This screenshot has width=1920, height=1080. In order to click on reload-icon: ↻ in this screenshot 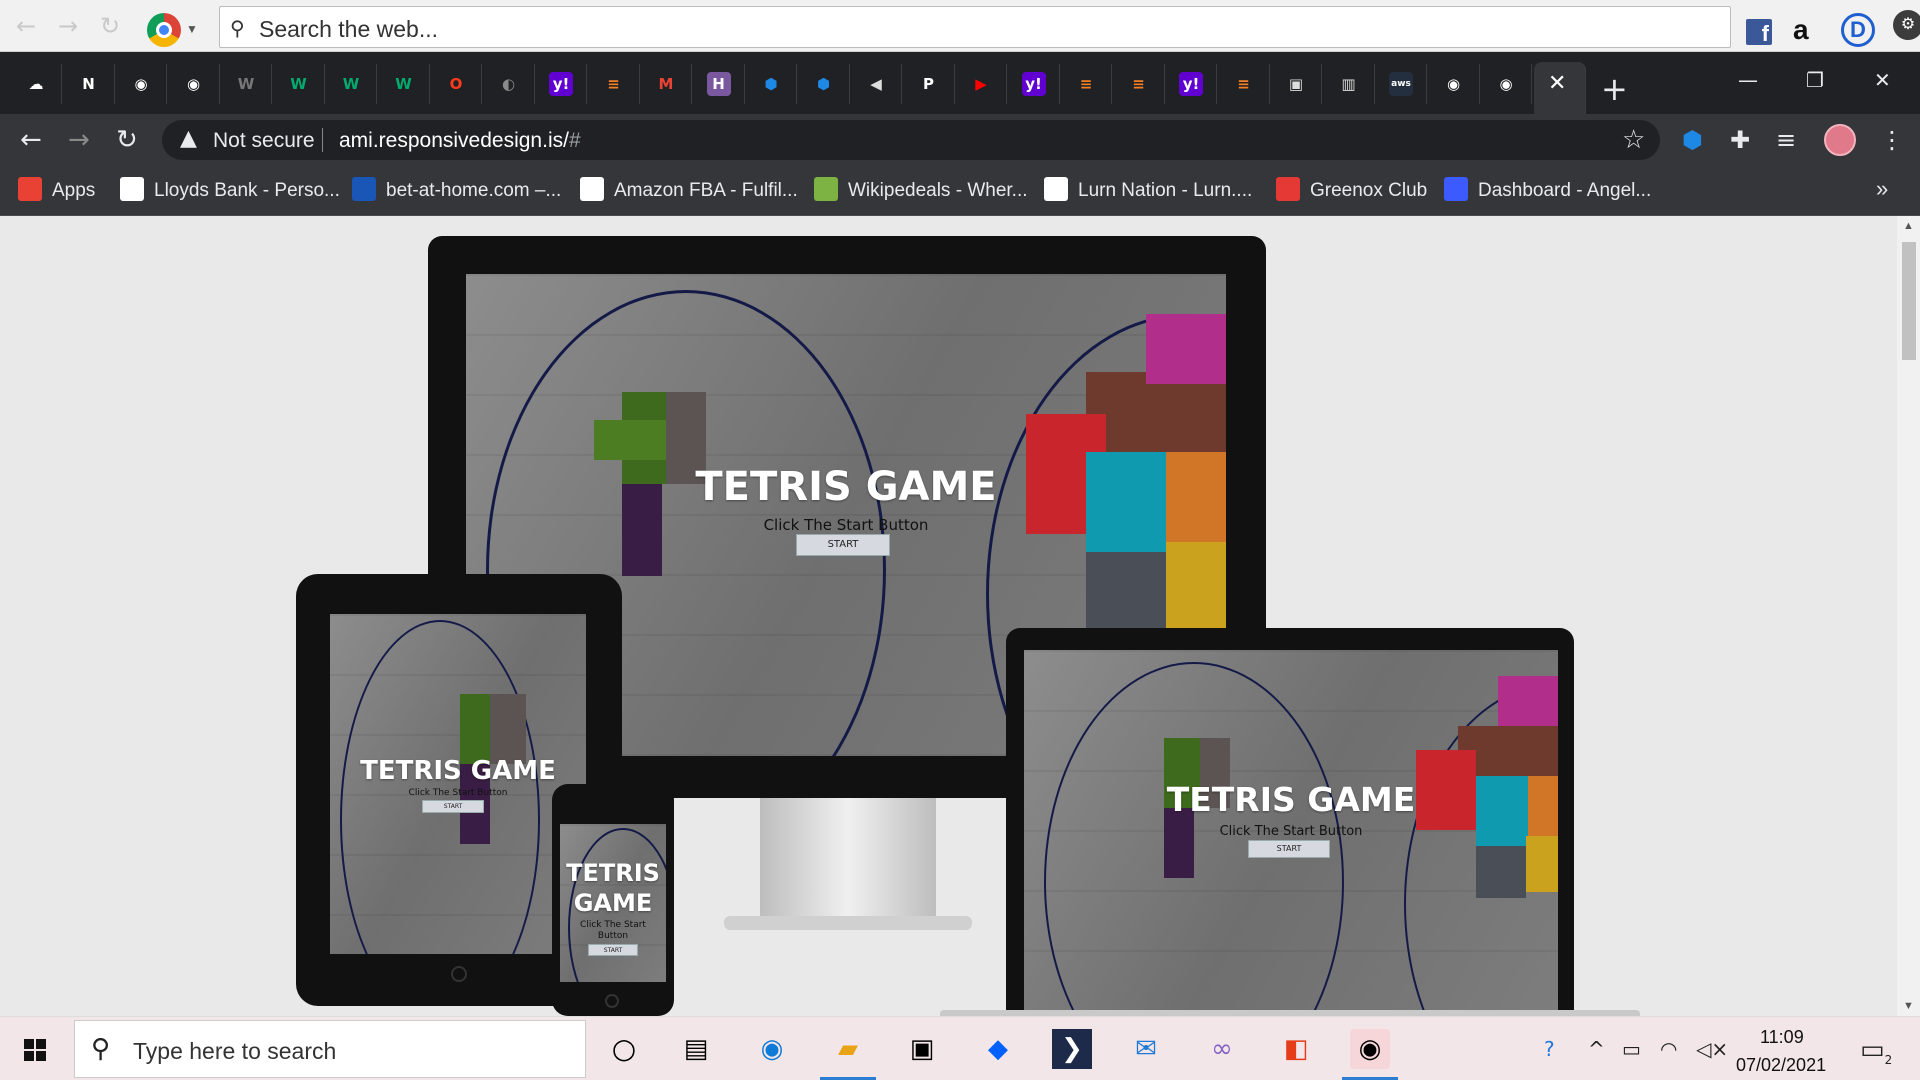, I will do `click(110, 26)`.